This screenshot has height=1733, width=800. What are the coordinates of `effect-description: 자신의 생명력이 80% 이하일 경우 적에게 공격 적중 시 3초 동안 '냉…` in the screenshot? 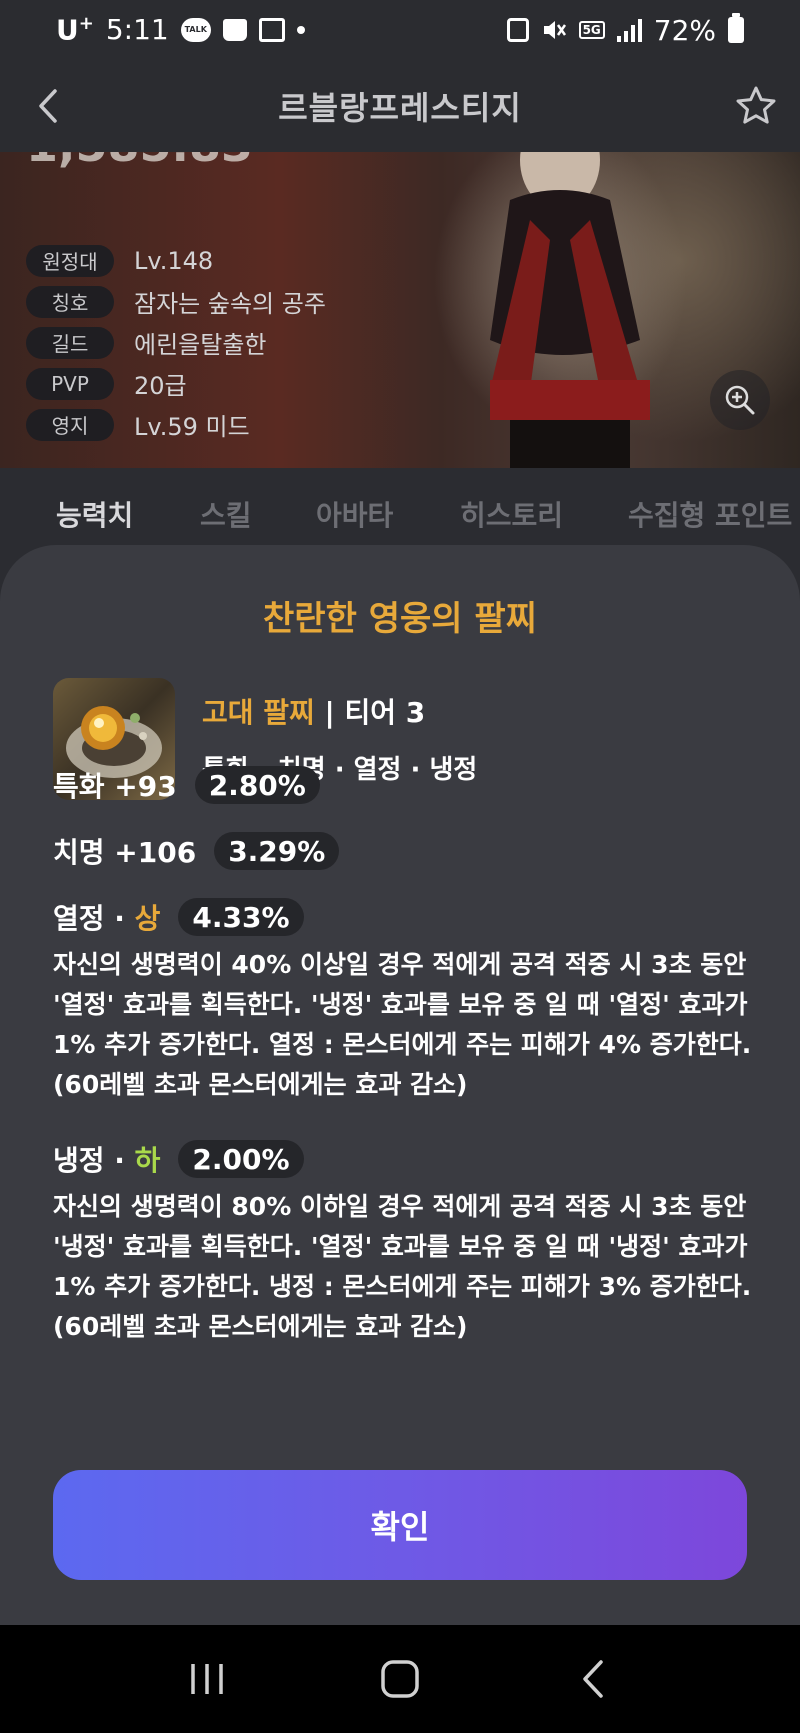 It's located at (402, 1266).